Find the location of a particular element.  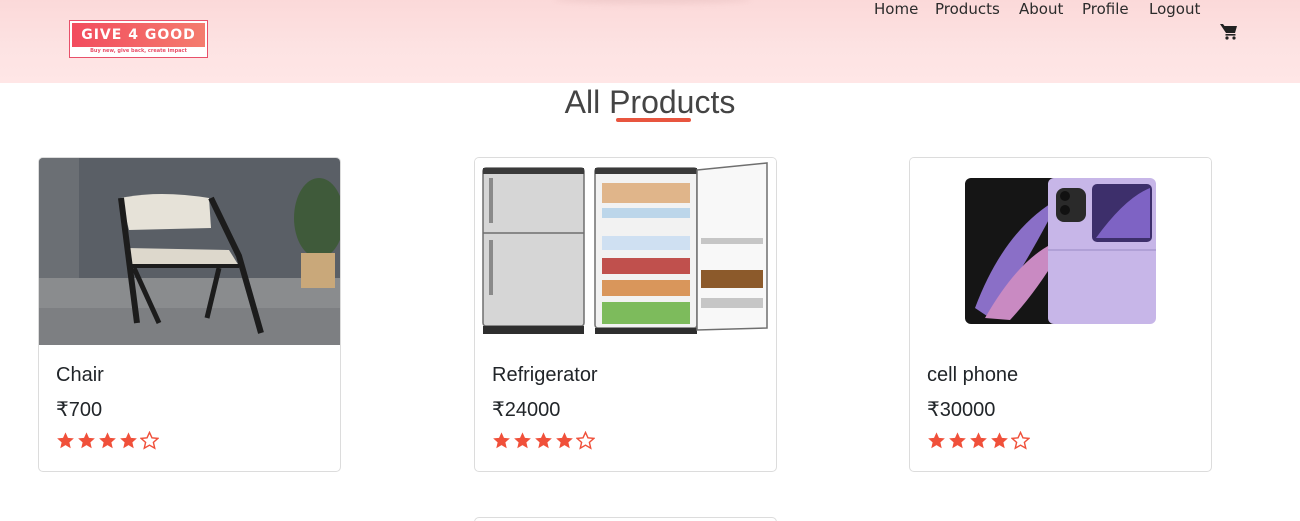

nav-home: Home is located at coordinates (896, 9).